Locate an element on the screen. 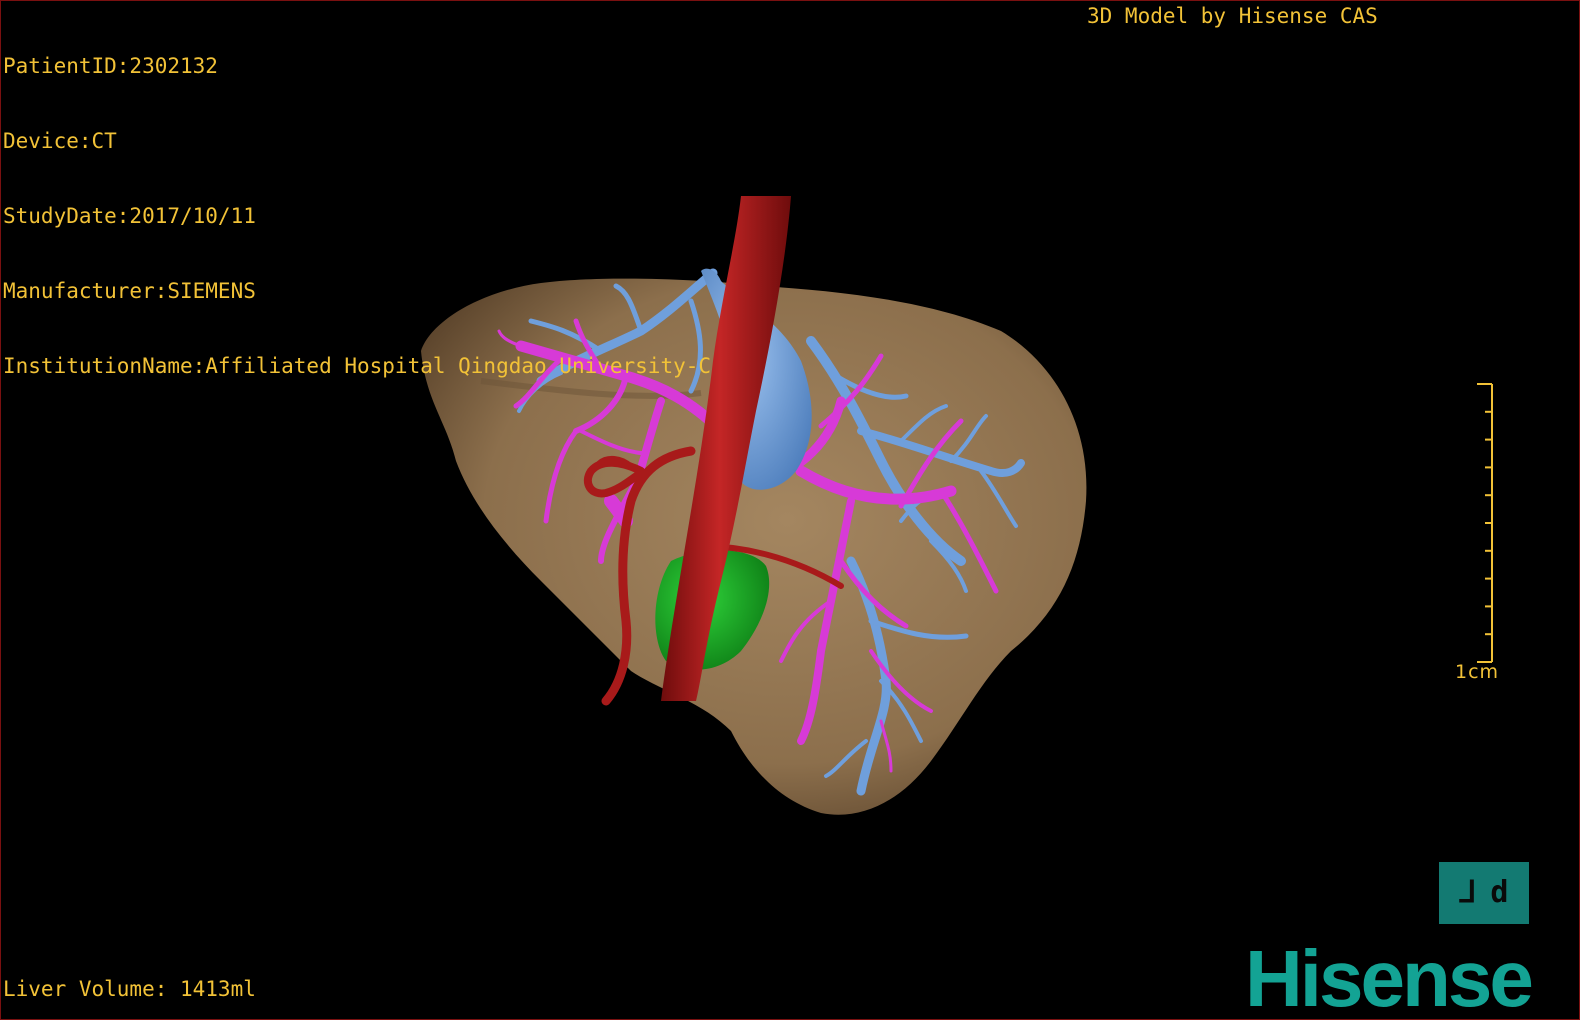  brand-text: 3D Model by Hisense CAS is located at coordinates (1232, 16).